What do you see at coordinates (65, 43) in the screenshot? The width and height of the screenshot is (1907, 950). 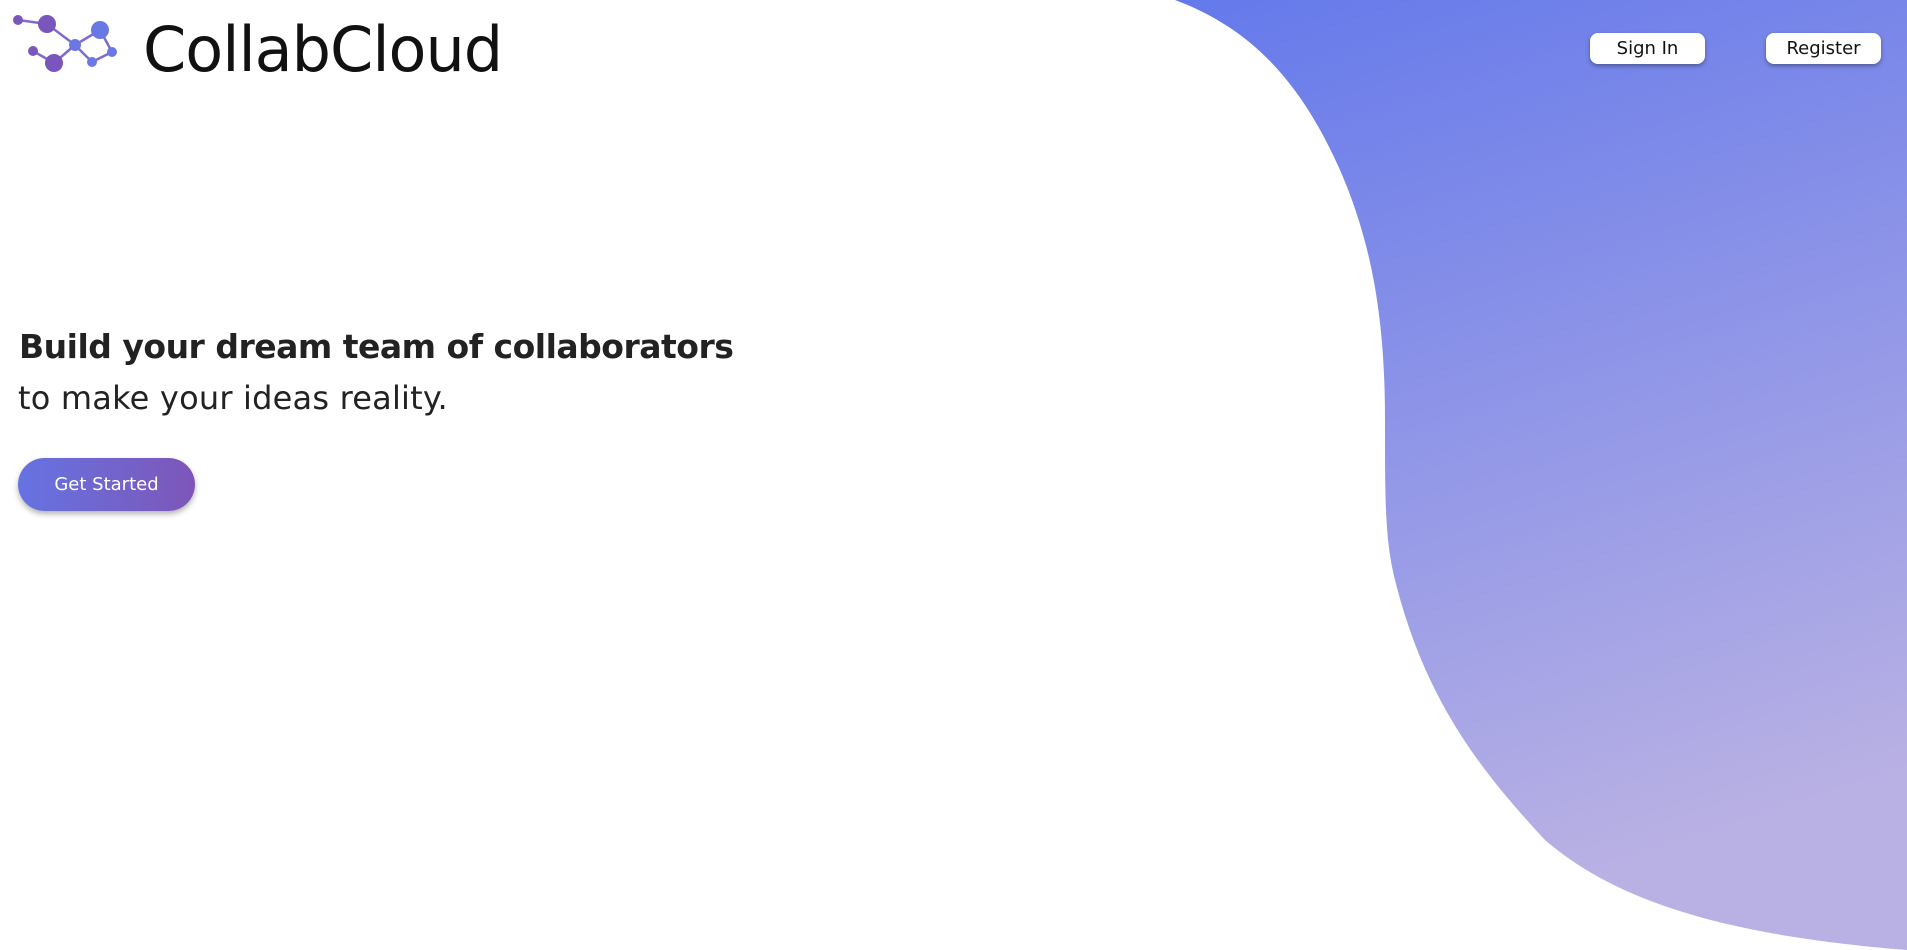 I see `network-nodes-icon` at bounding box center [65, 43].